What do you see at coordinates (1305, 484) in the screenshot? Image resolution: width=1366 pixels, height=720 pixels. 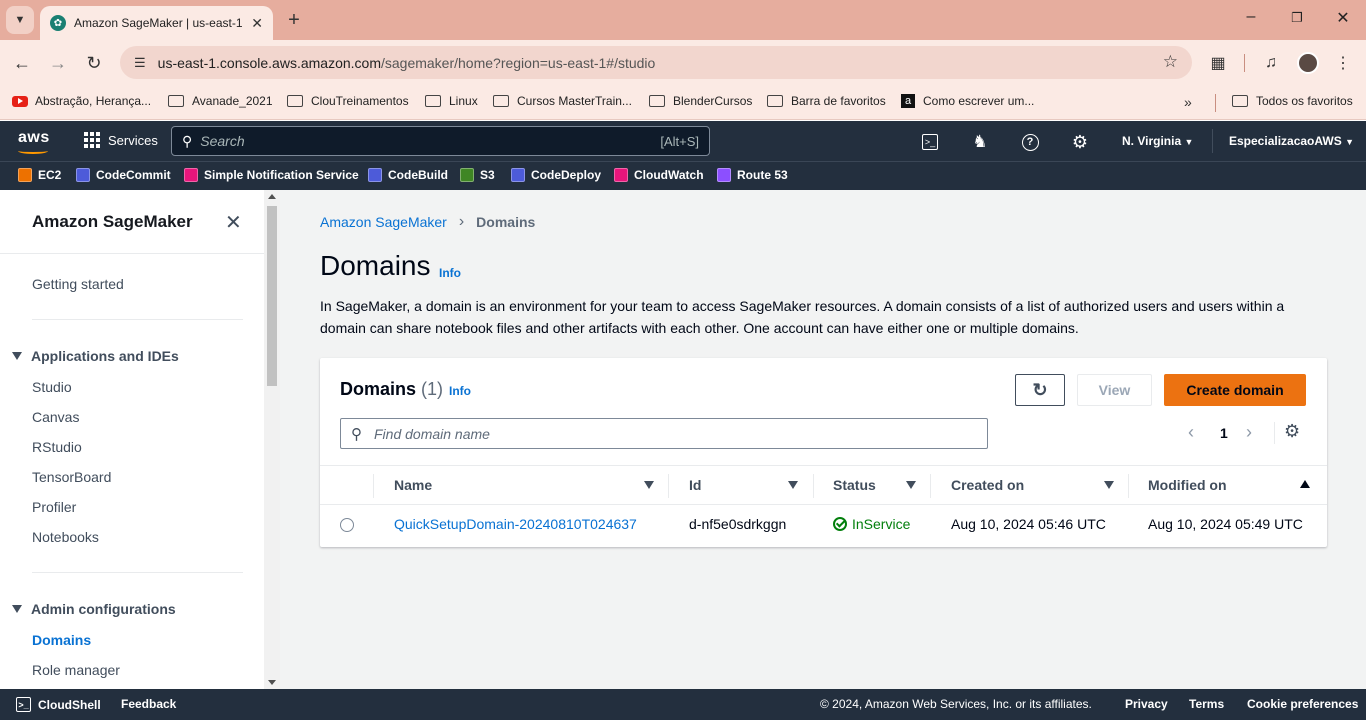 I see `sort-up-icon` at bounding box center [1305, 484].